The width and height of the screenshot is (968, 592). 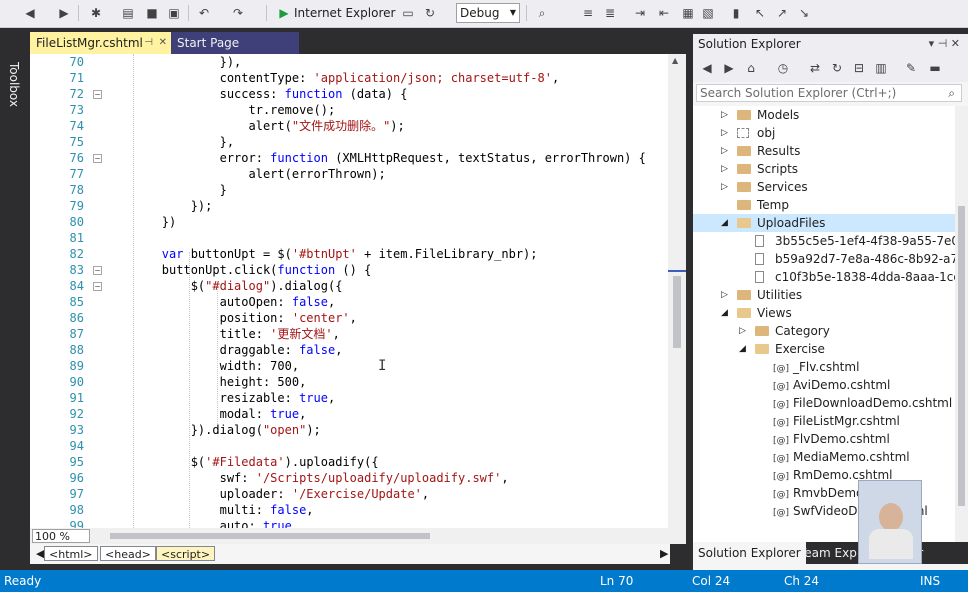 I want to click on tree-scroll-thumb, so click(x=961, y=356).